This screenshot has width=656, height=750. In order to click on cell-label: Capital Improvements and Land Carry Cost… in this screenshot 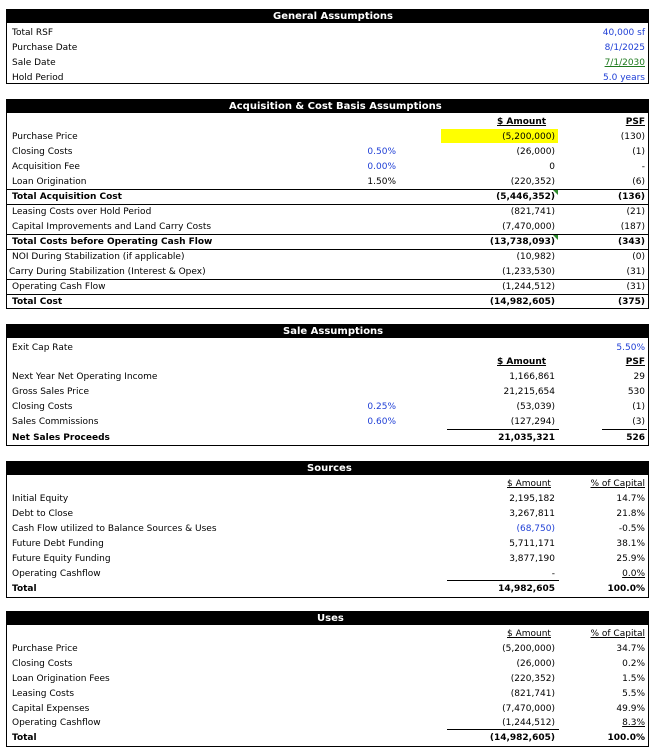, I will do `click(111, 227)`.